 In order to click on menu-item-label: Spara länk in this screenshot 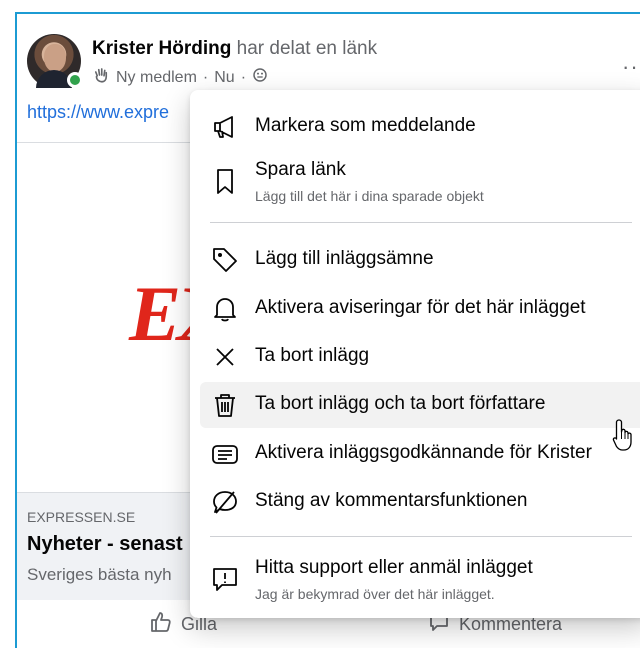, I will do `click(300, 169)`.